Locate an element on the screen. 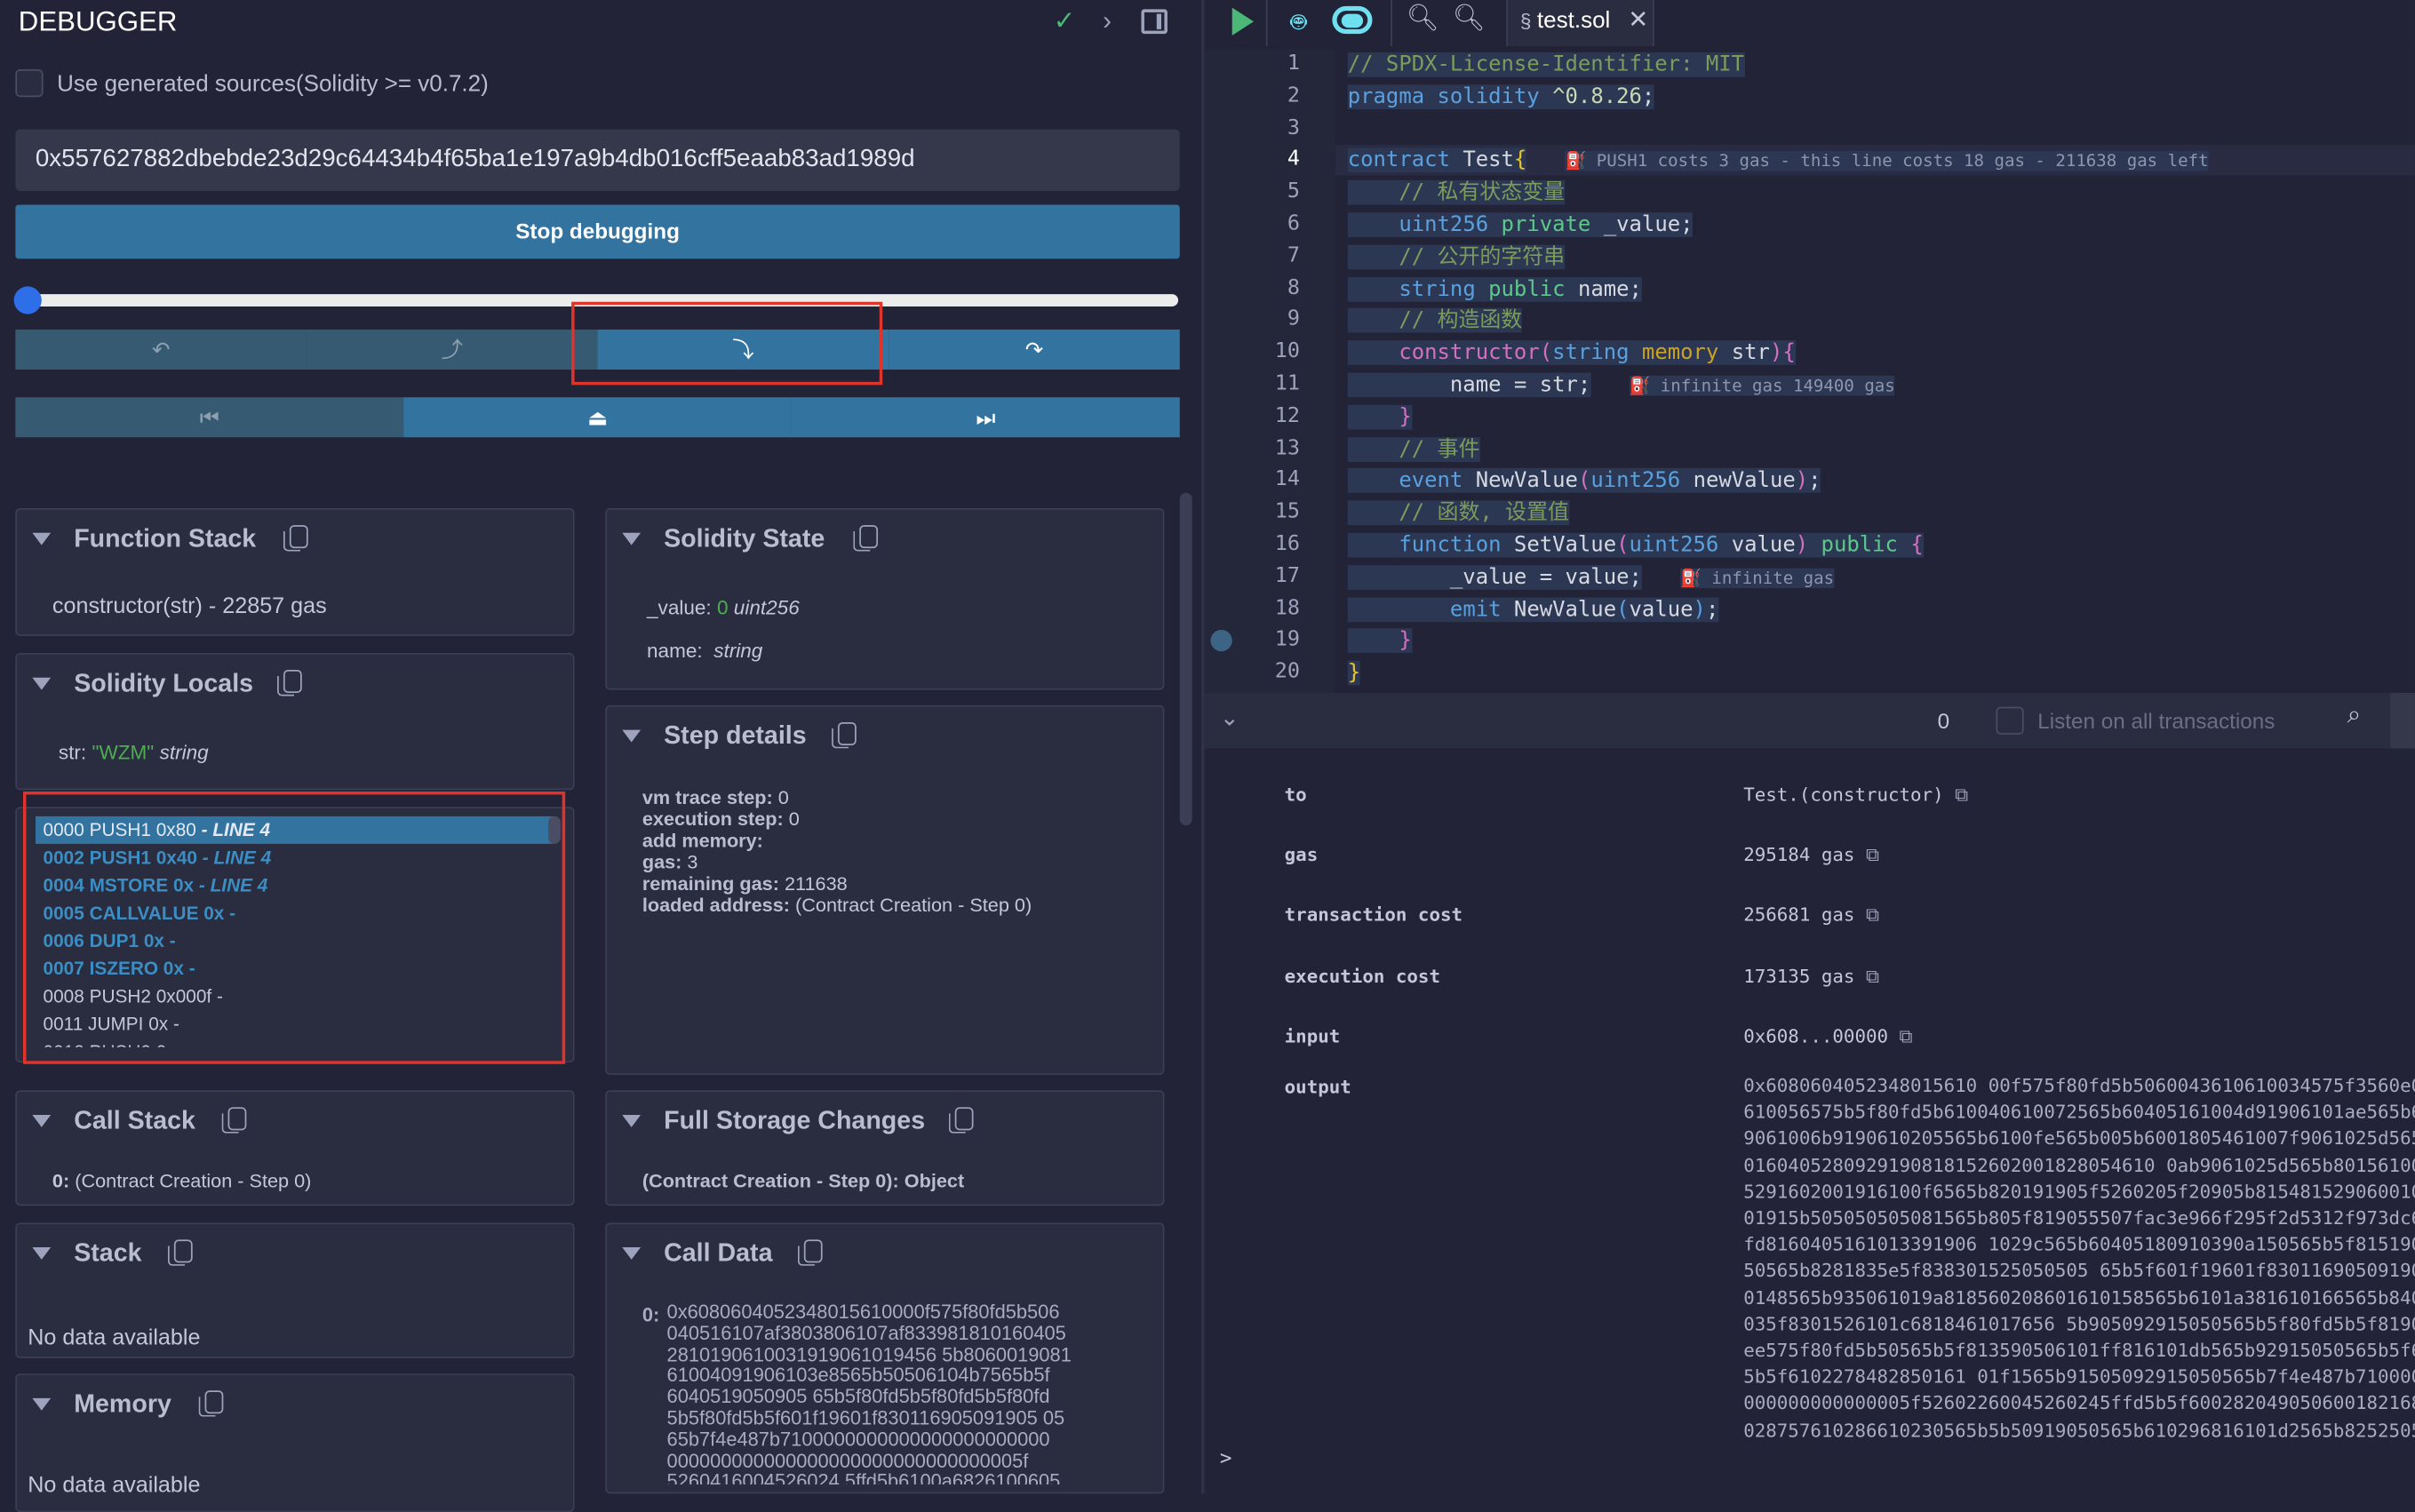 The height and width of the screenshot is (1512, 2415). line-number: 3 is located at coordinates (1266, 127).